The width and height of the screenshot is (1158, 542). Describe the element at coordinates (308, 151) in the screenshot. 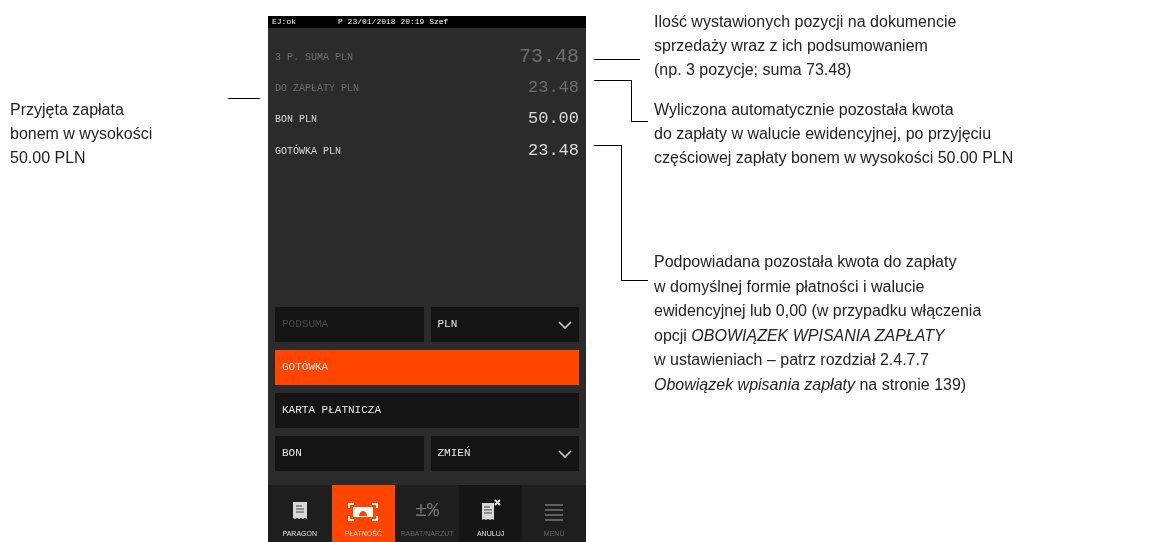

I see `summary-label: GOTÓWKA PLN` at that location.